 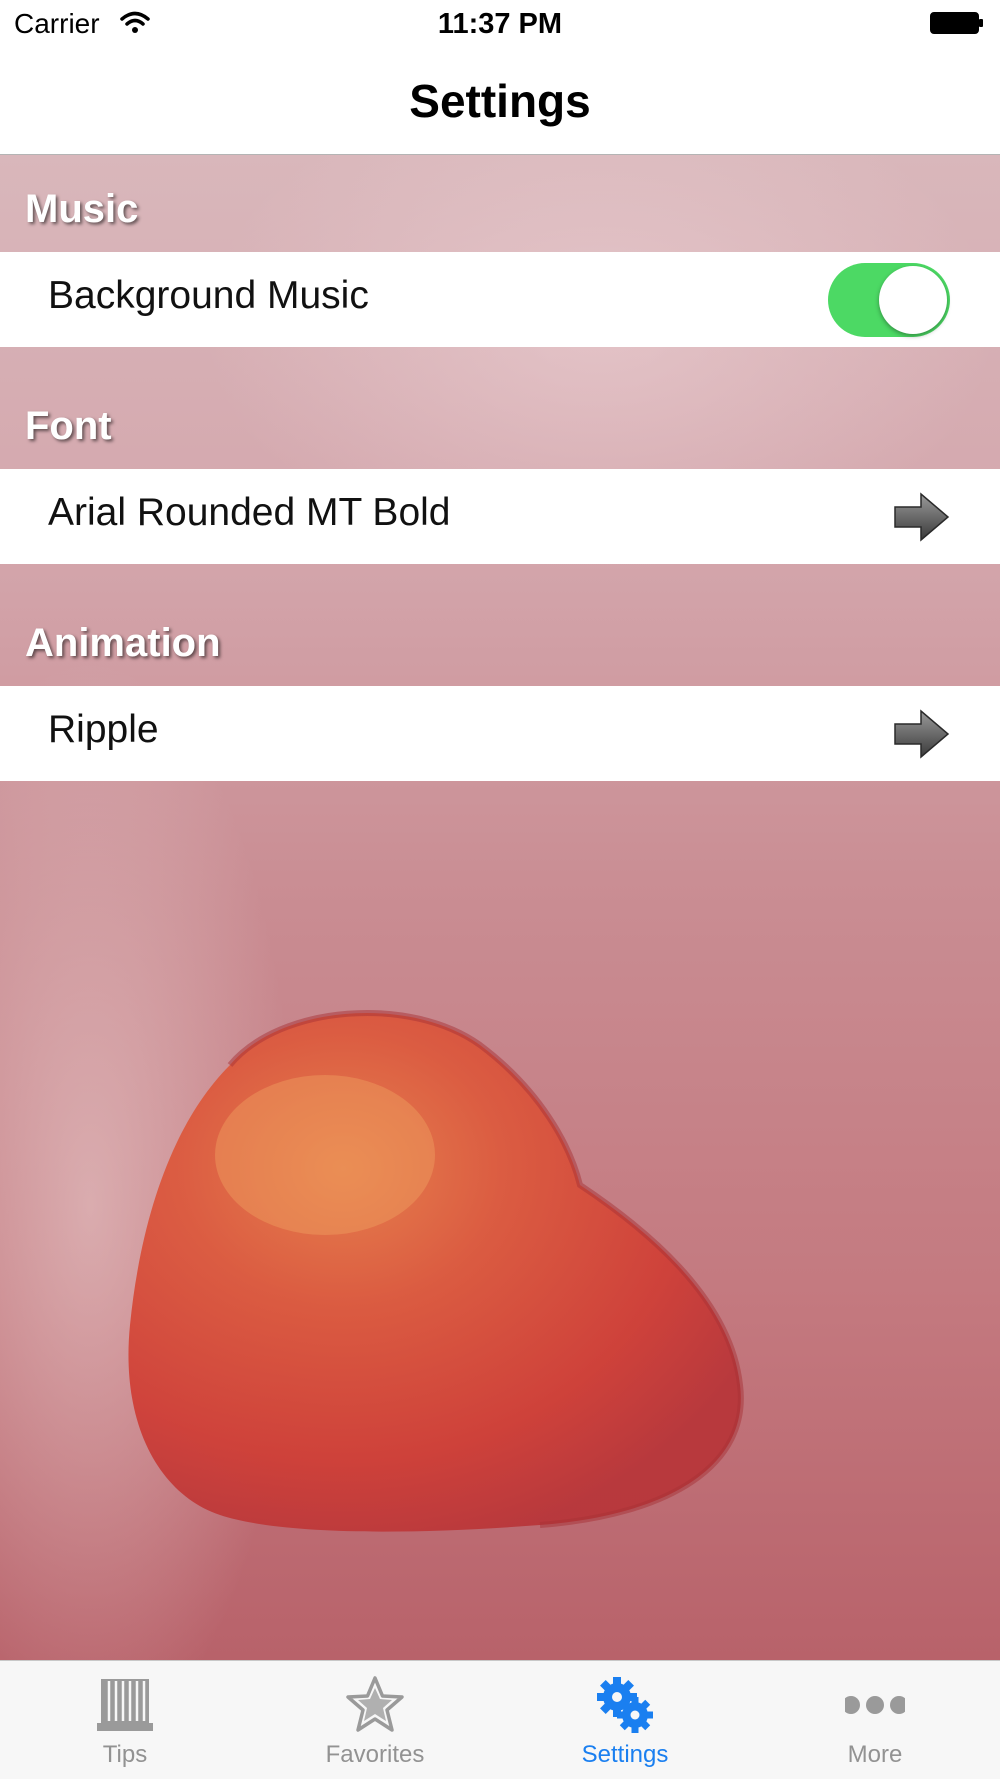 What do you see at coordinates (125, 1705) in the screenshot?
I see `book-icon` at bounding box center [125, 1705].